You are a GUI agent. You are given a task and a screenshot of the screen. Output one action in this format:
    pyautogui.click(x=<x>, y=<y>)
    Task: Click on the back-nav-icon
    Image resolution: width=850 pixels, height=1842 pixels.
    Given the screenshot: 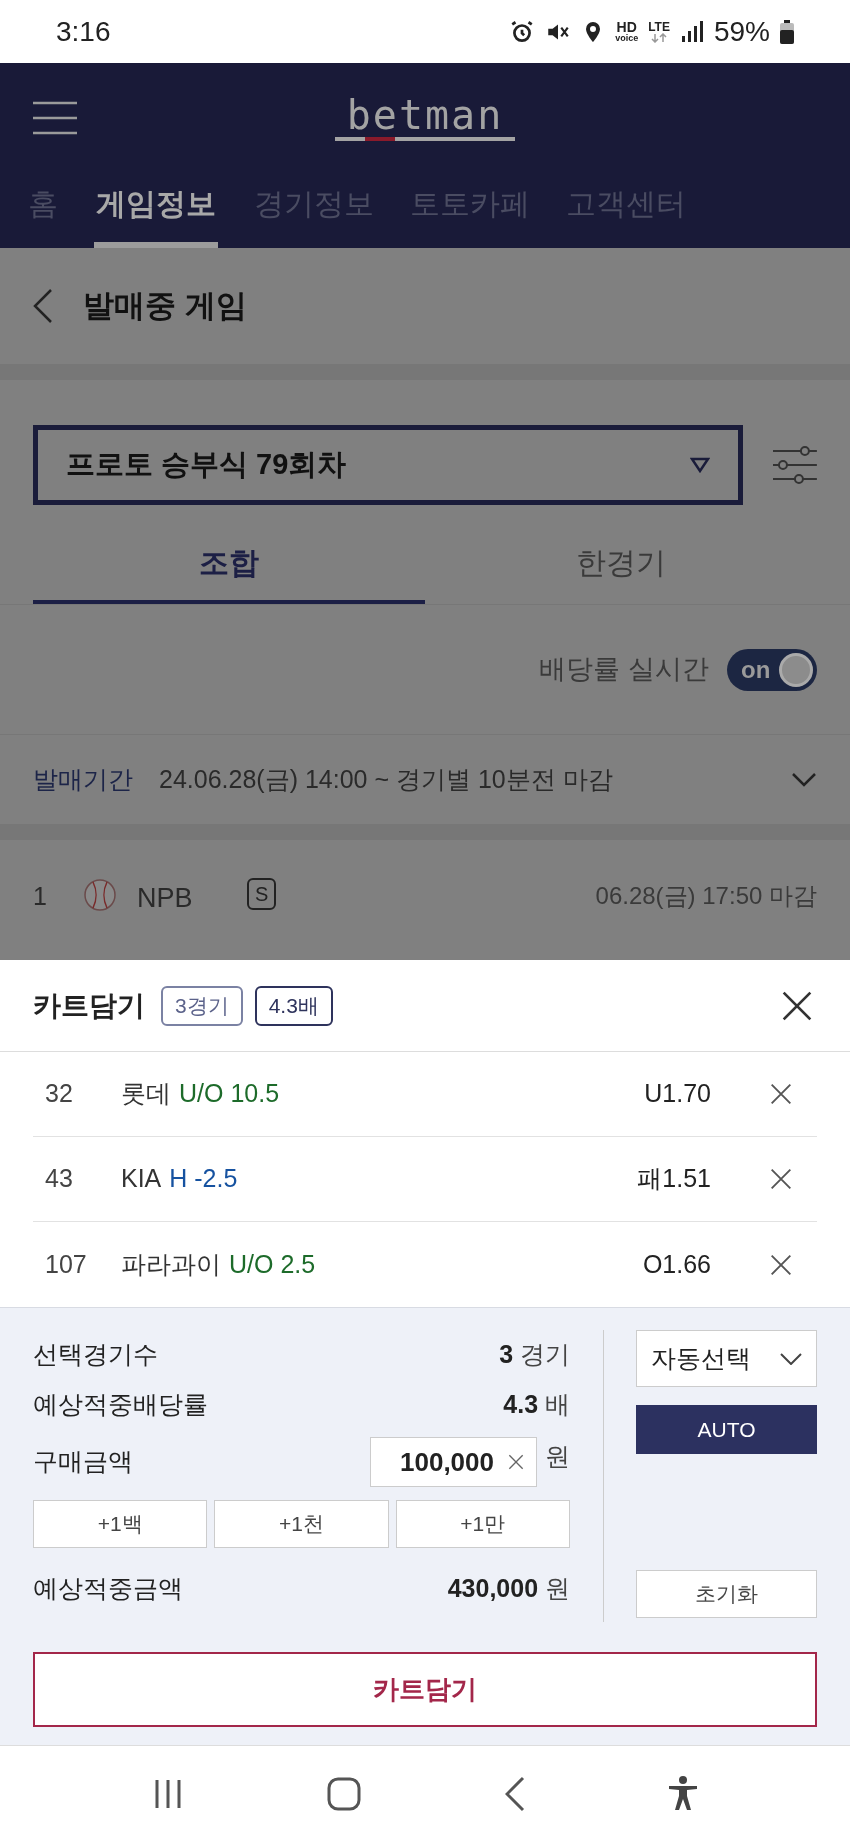 What is the action you would take?
    pyautogui.click(x=514, y=1794)
    